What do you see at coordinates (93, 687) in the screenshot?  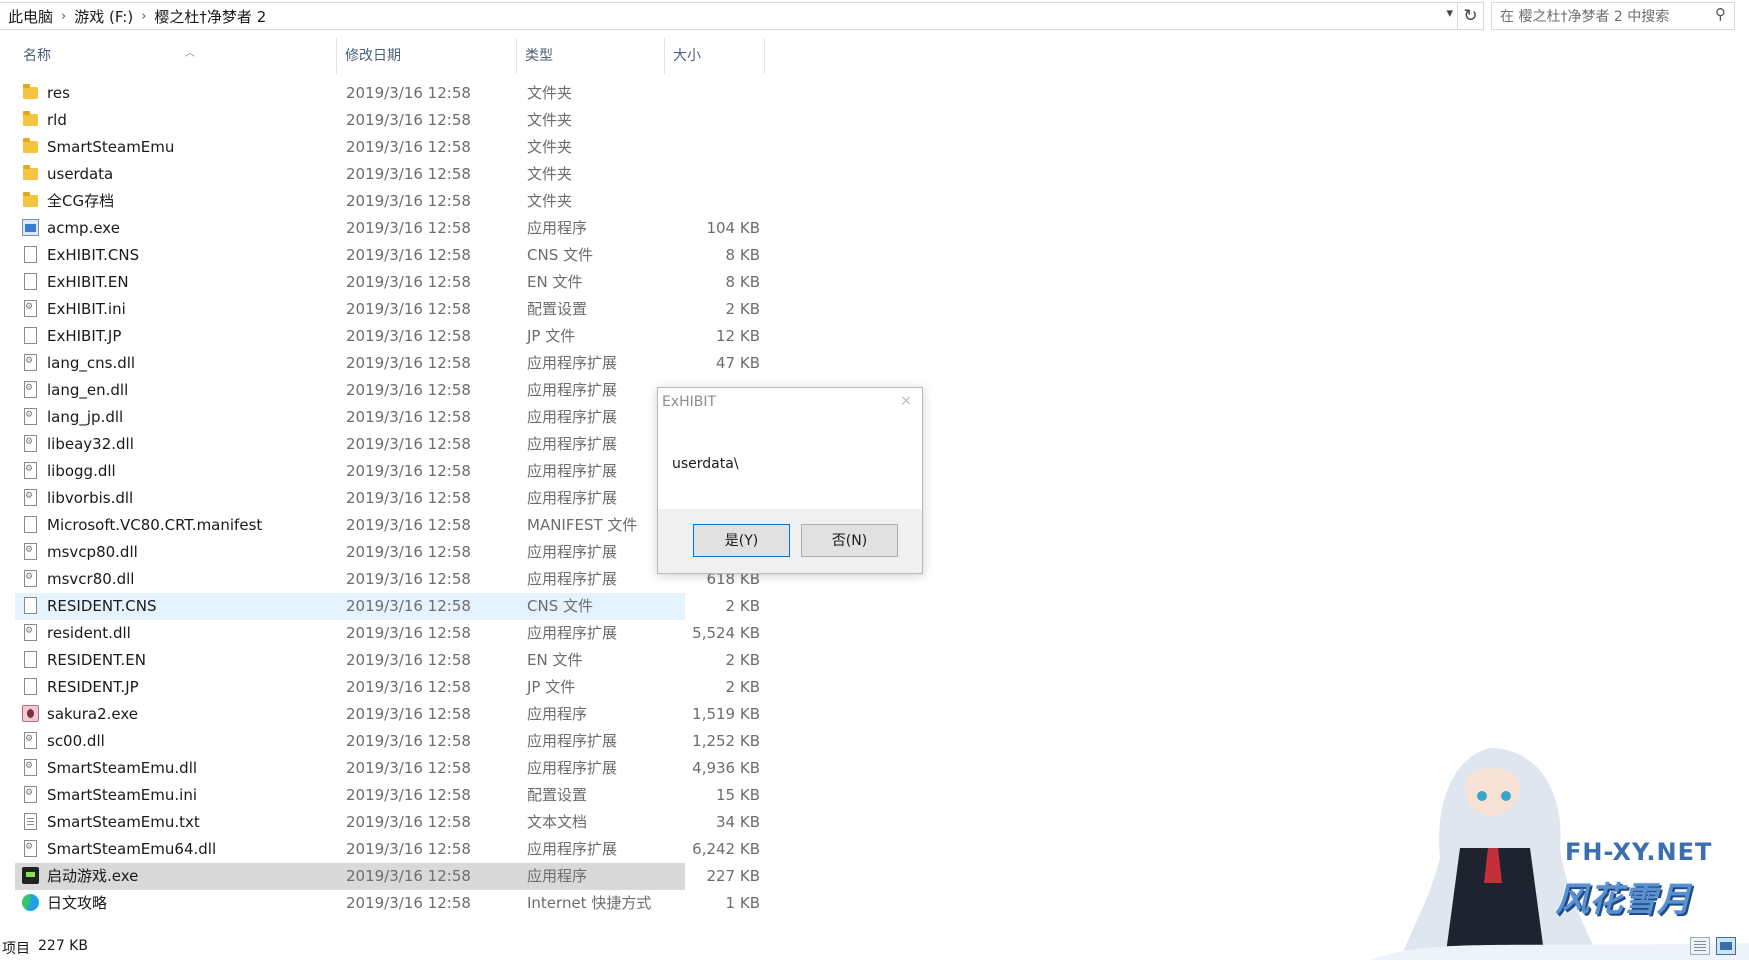 I see `file-name: RESIDENT.JP` at bounding box center [93, 687].